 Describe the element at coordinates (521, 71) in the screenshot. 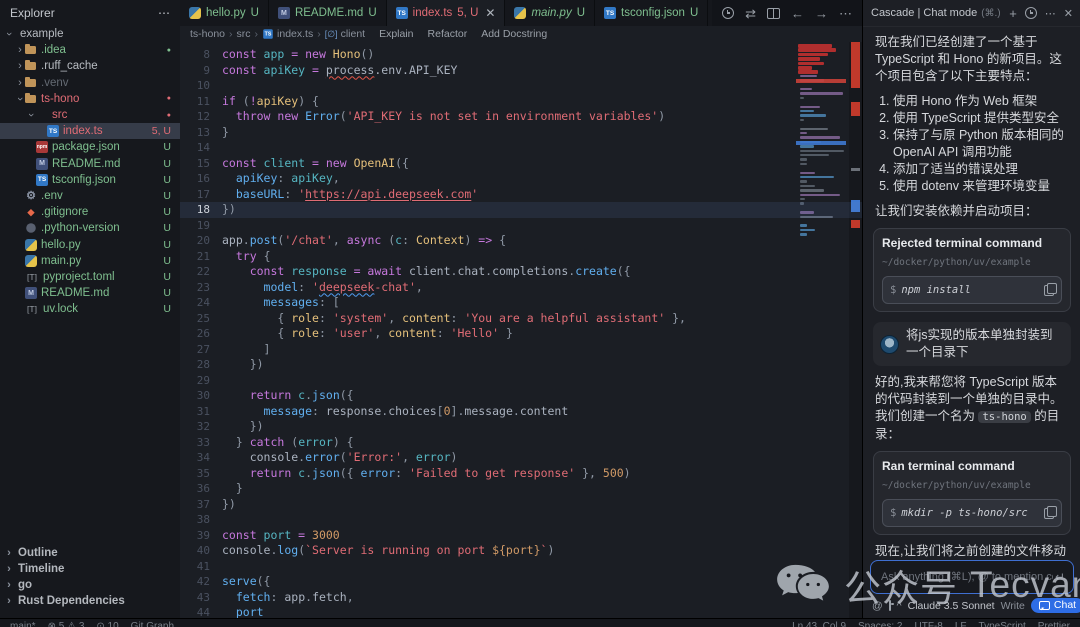

I see `code-line-9: 9 const apiKey = process.env.API_KEY` at that location.